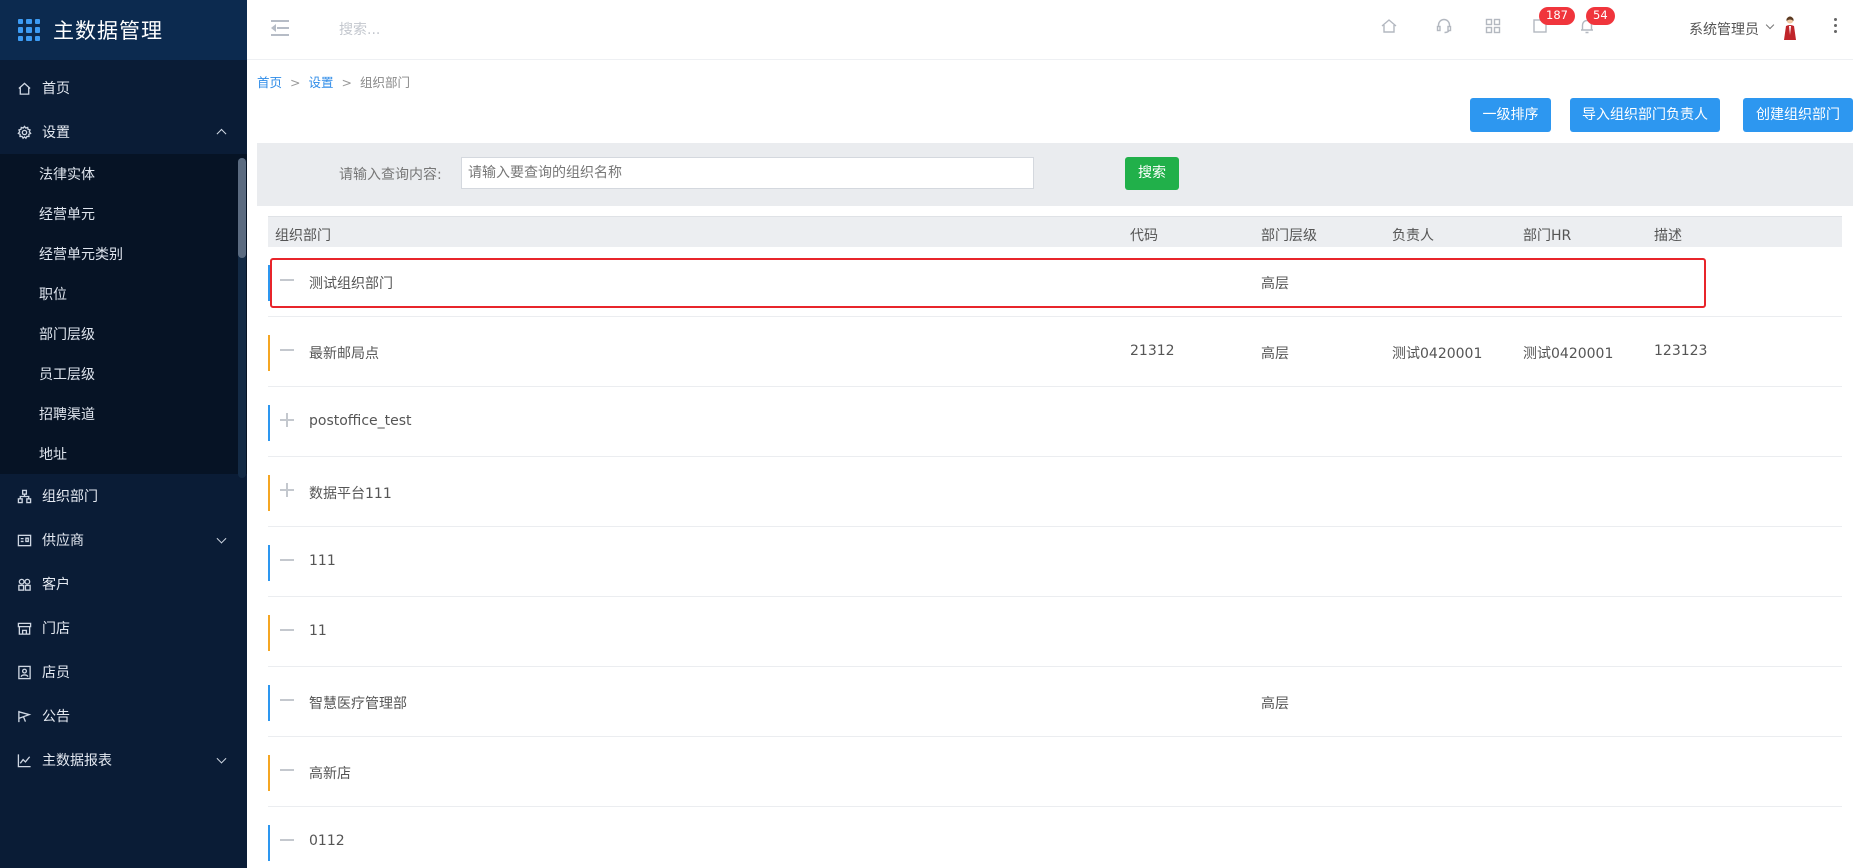 The height and width of the screenshot is (868, 1853). I want to click on bell-icon: 54, so click(1596, 22).